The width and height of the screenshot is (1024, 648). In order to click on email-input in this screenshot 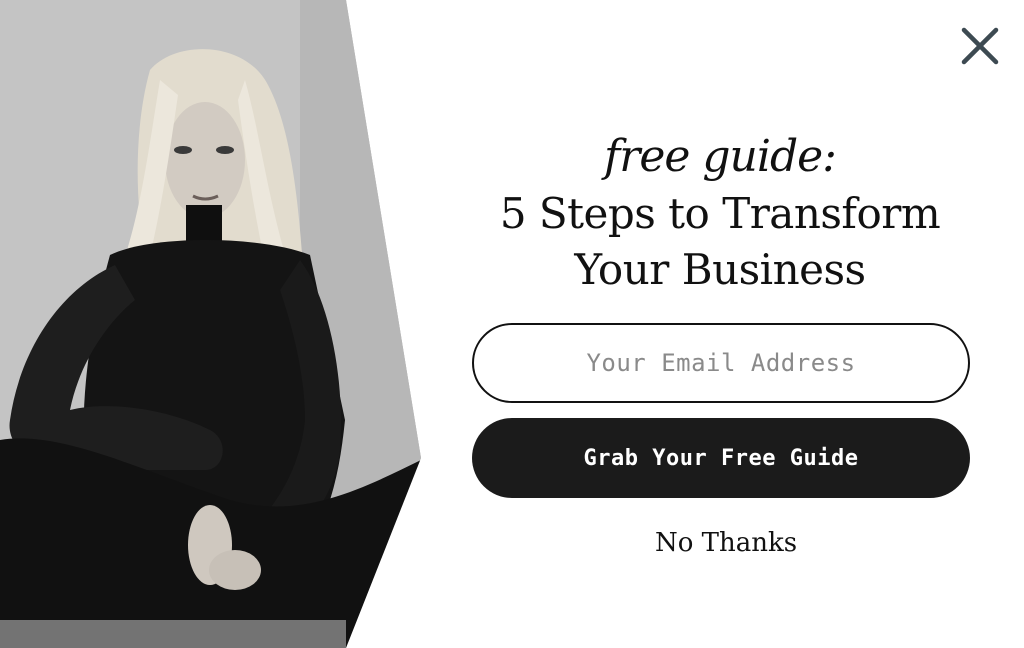, I will do `click(721, 363)`.